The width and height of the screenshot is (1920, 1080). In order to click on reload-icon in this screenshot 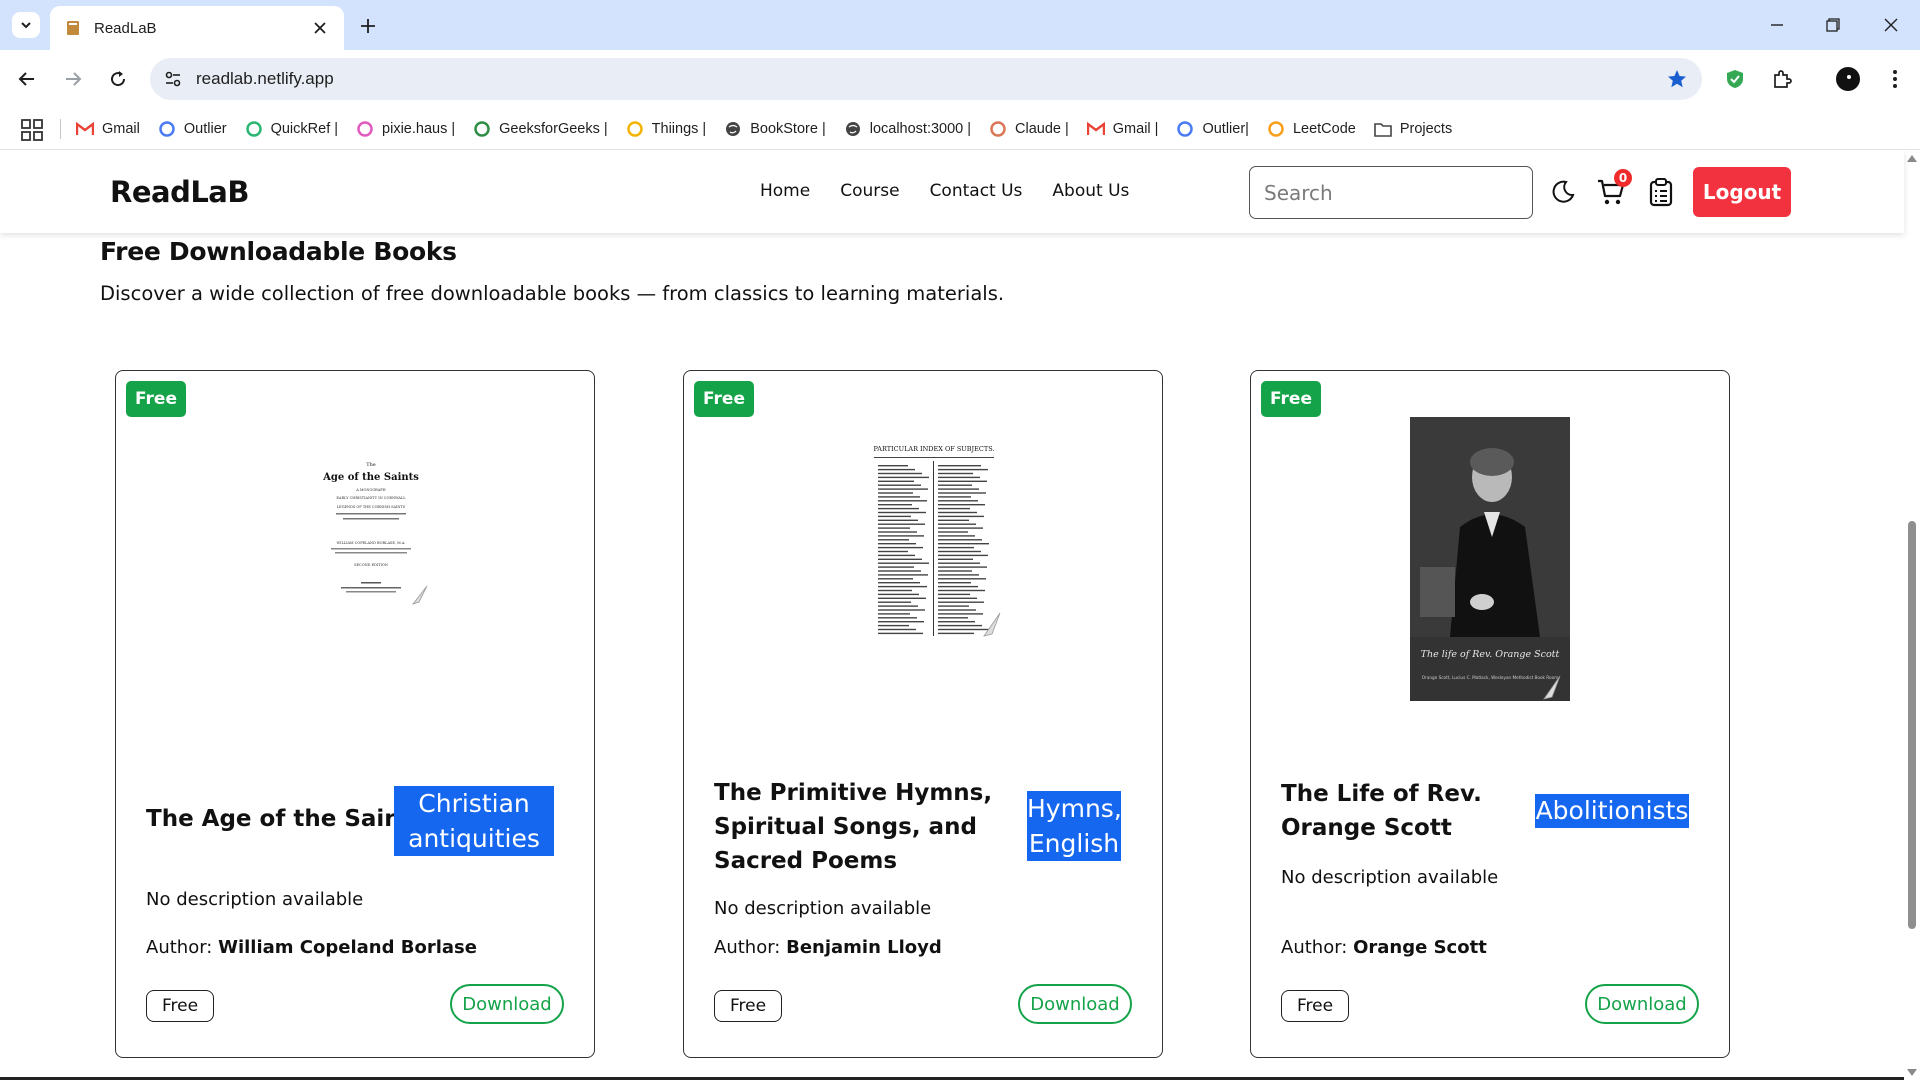, I will do `click(118, 79)`.